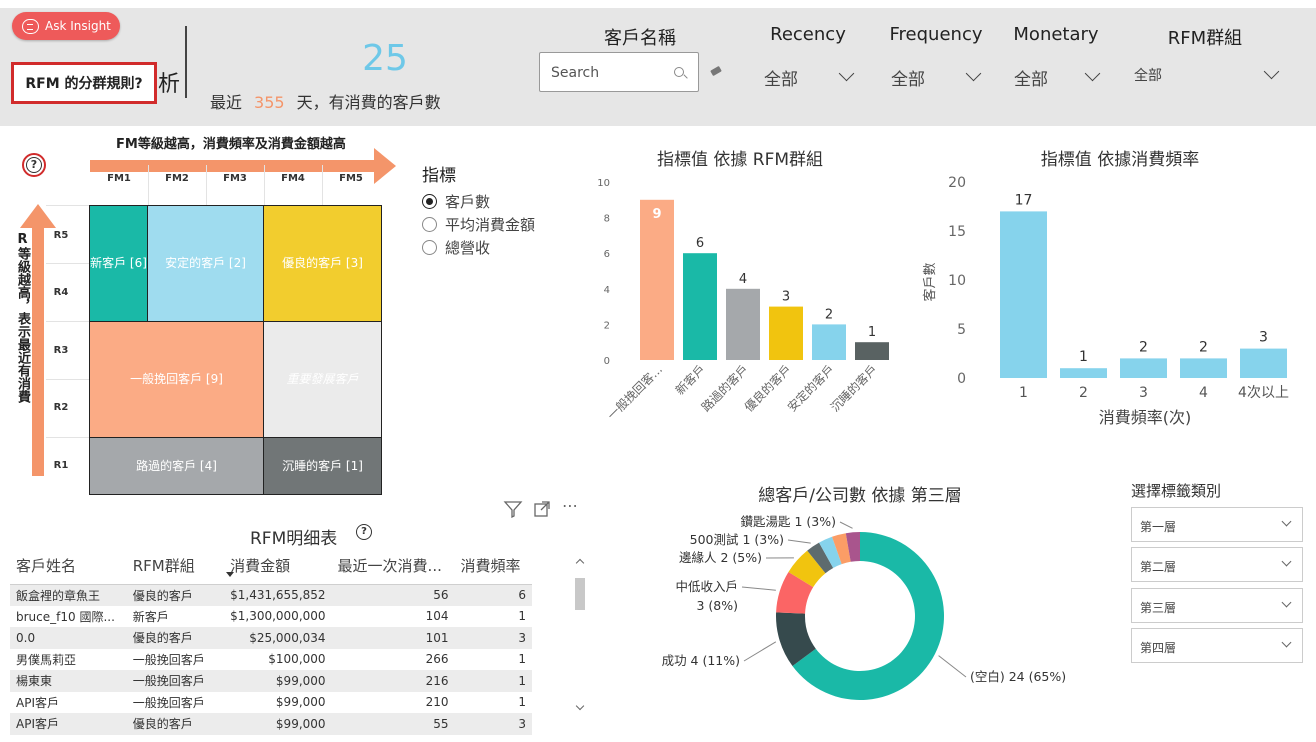  Describe the element at coordinates (175, 566) in the screenshot. I see `column-header: RFM群組` at that location.